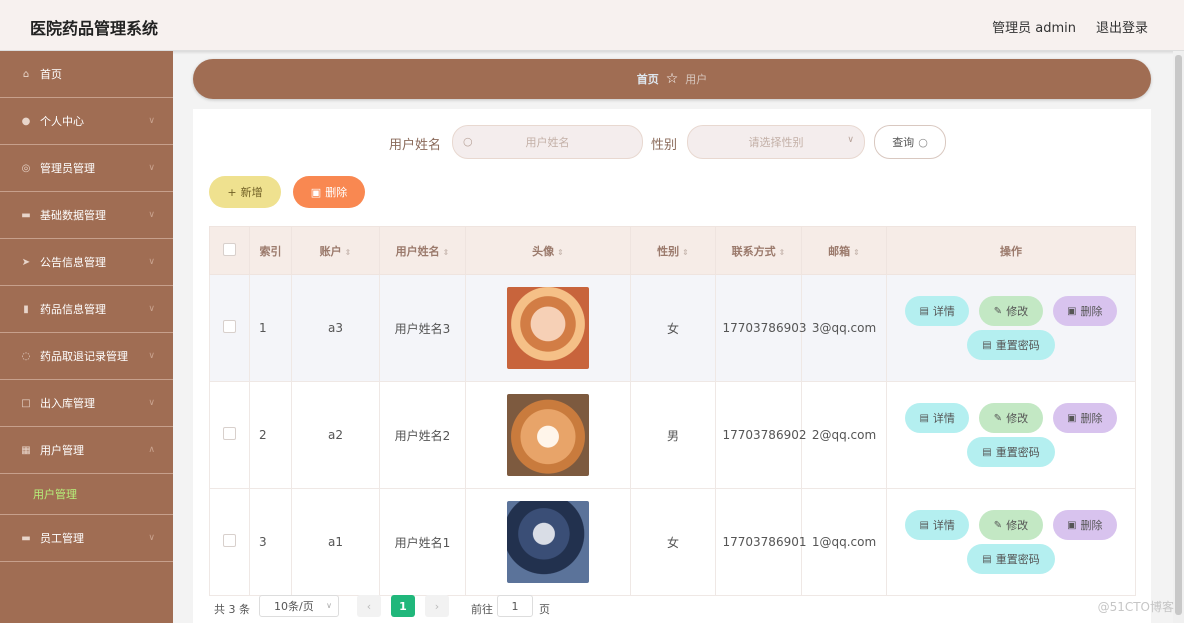 Image resolution: width=1184 pixels, height=623 pixels. I want to click on page-suffix-label: 页, so click(544, 609).